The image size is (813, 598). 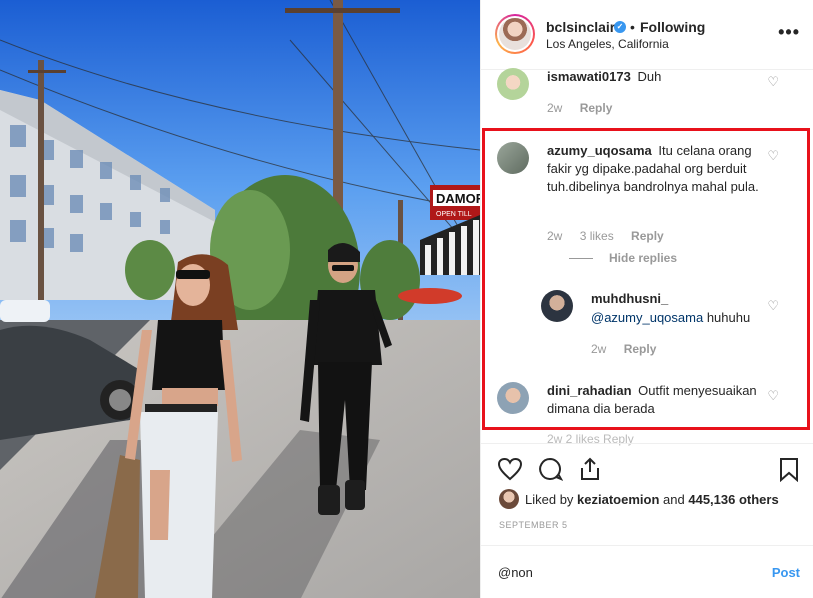 I want to click on pizza-sign-text: DAMORE PIZZA, so click(x=458, y=198).